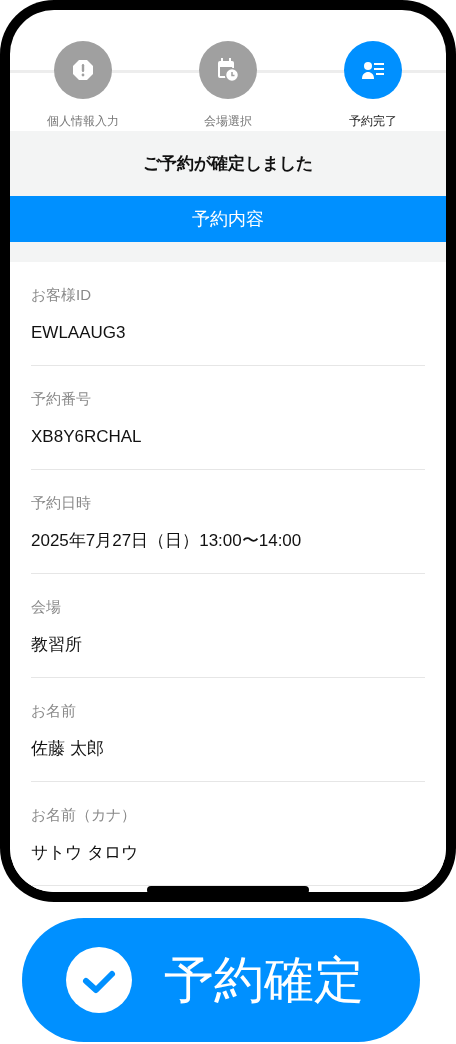  What do you see at coordinates (84, 815) in the screenshot?
I see `field-label: お名前（カナ）` at bounding box center [84, 815].